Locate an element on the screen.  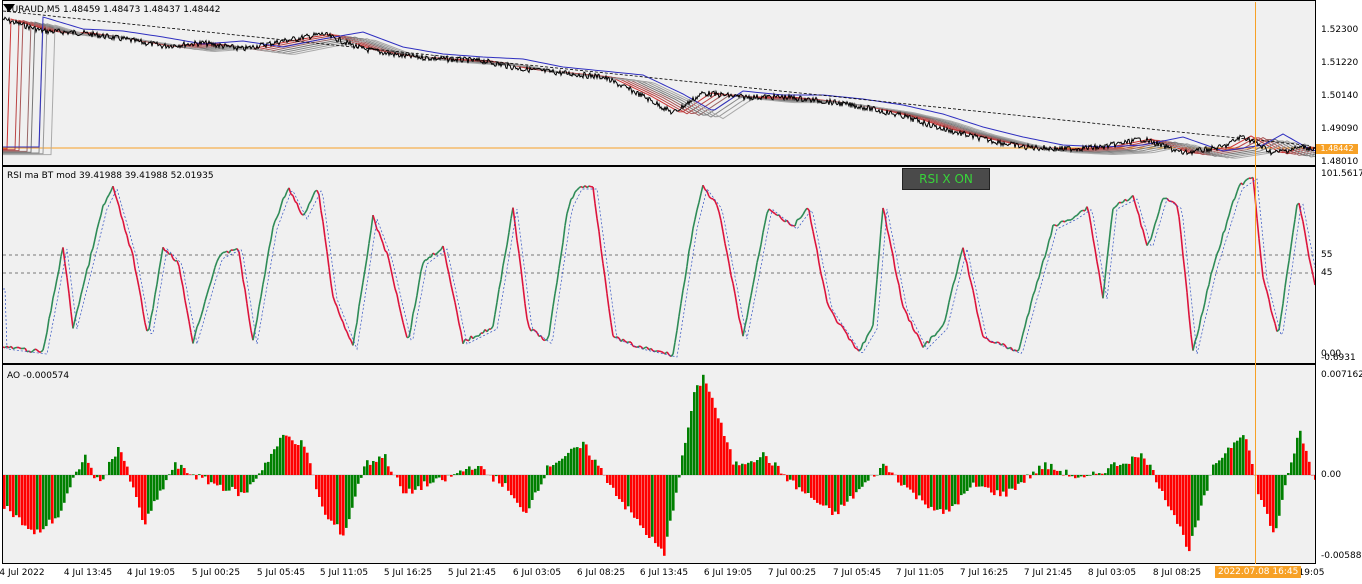
time-tick-label: 7 Jul 16:25 is located at coordinates (984, 573).